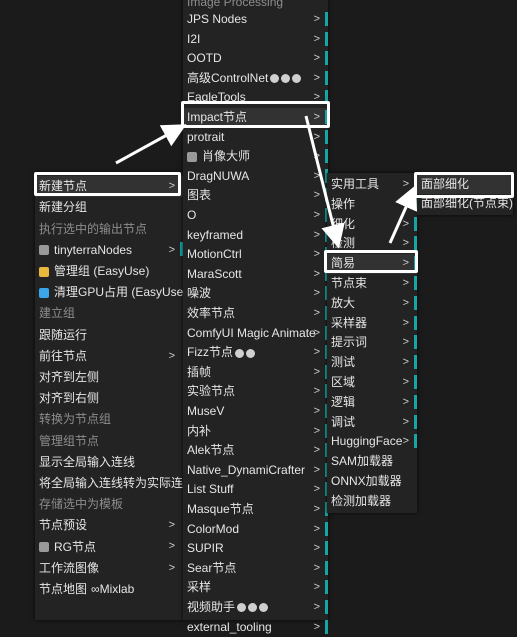 Image resolution: width=517 pixels, height=637 pixels. Describe the element at coordinates (109, 228) in the screenshot. I see `main-menu-item-2: 执行选中的输出节点` at that location.